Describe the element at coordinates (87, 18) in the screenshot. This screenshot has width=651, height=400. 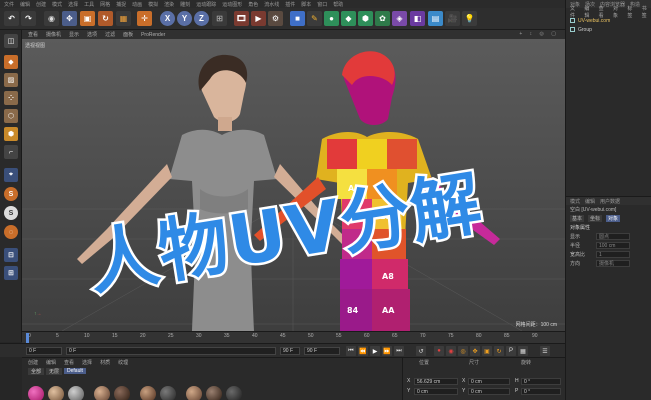
I see `scale-icon: ▣` at that location.